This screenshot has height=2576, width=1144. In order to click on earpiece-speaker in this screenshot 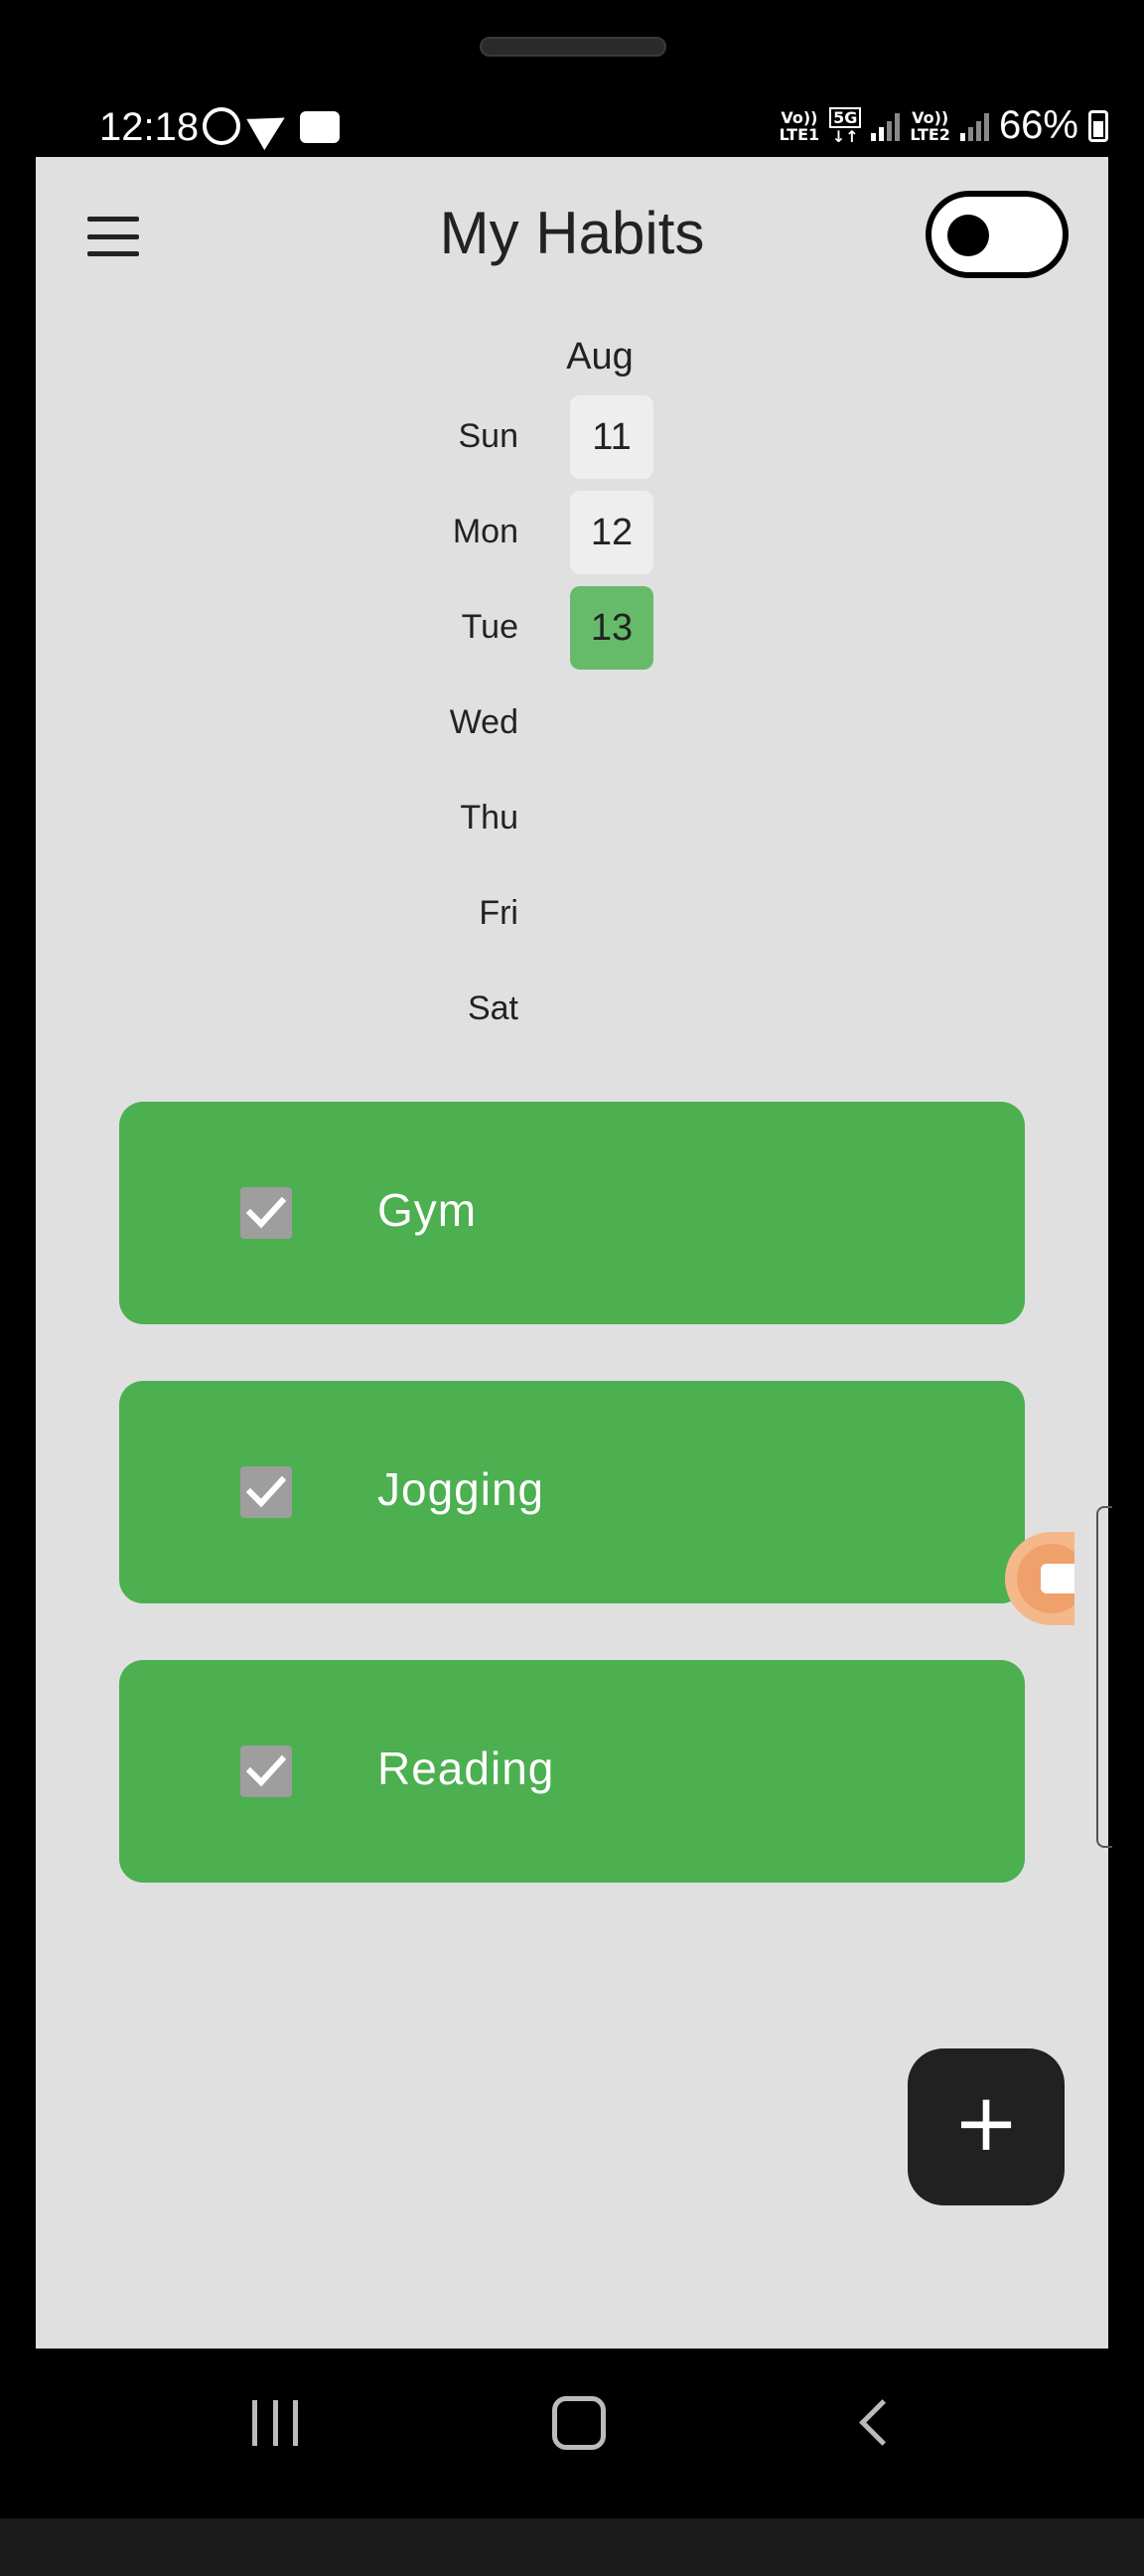, I will do `click(573, 47)`.